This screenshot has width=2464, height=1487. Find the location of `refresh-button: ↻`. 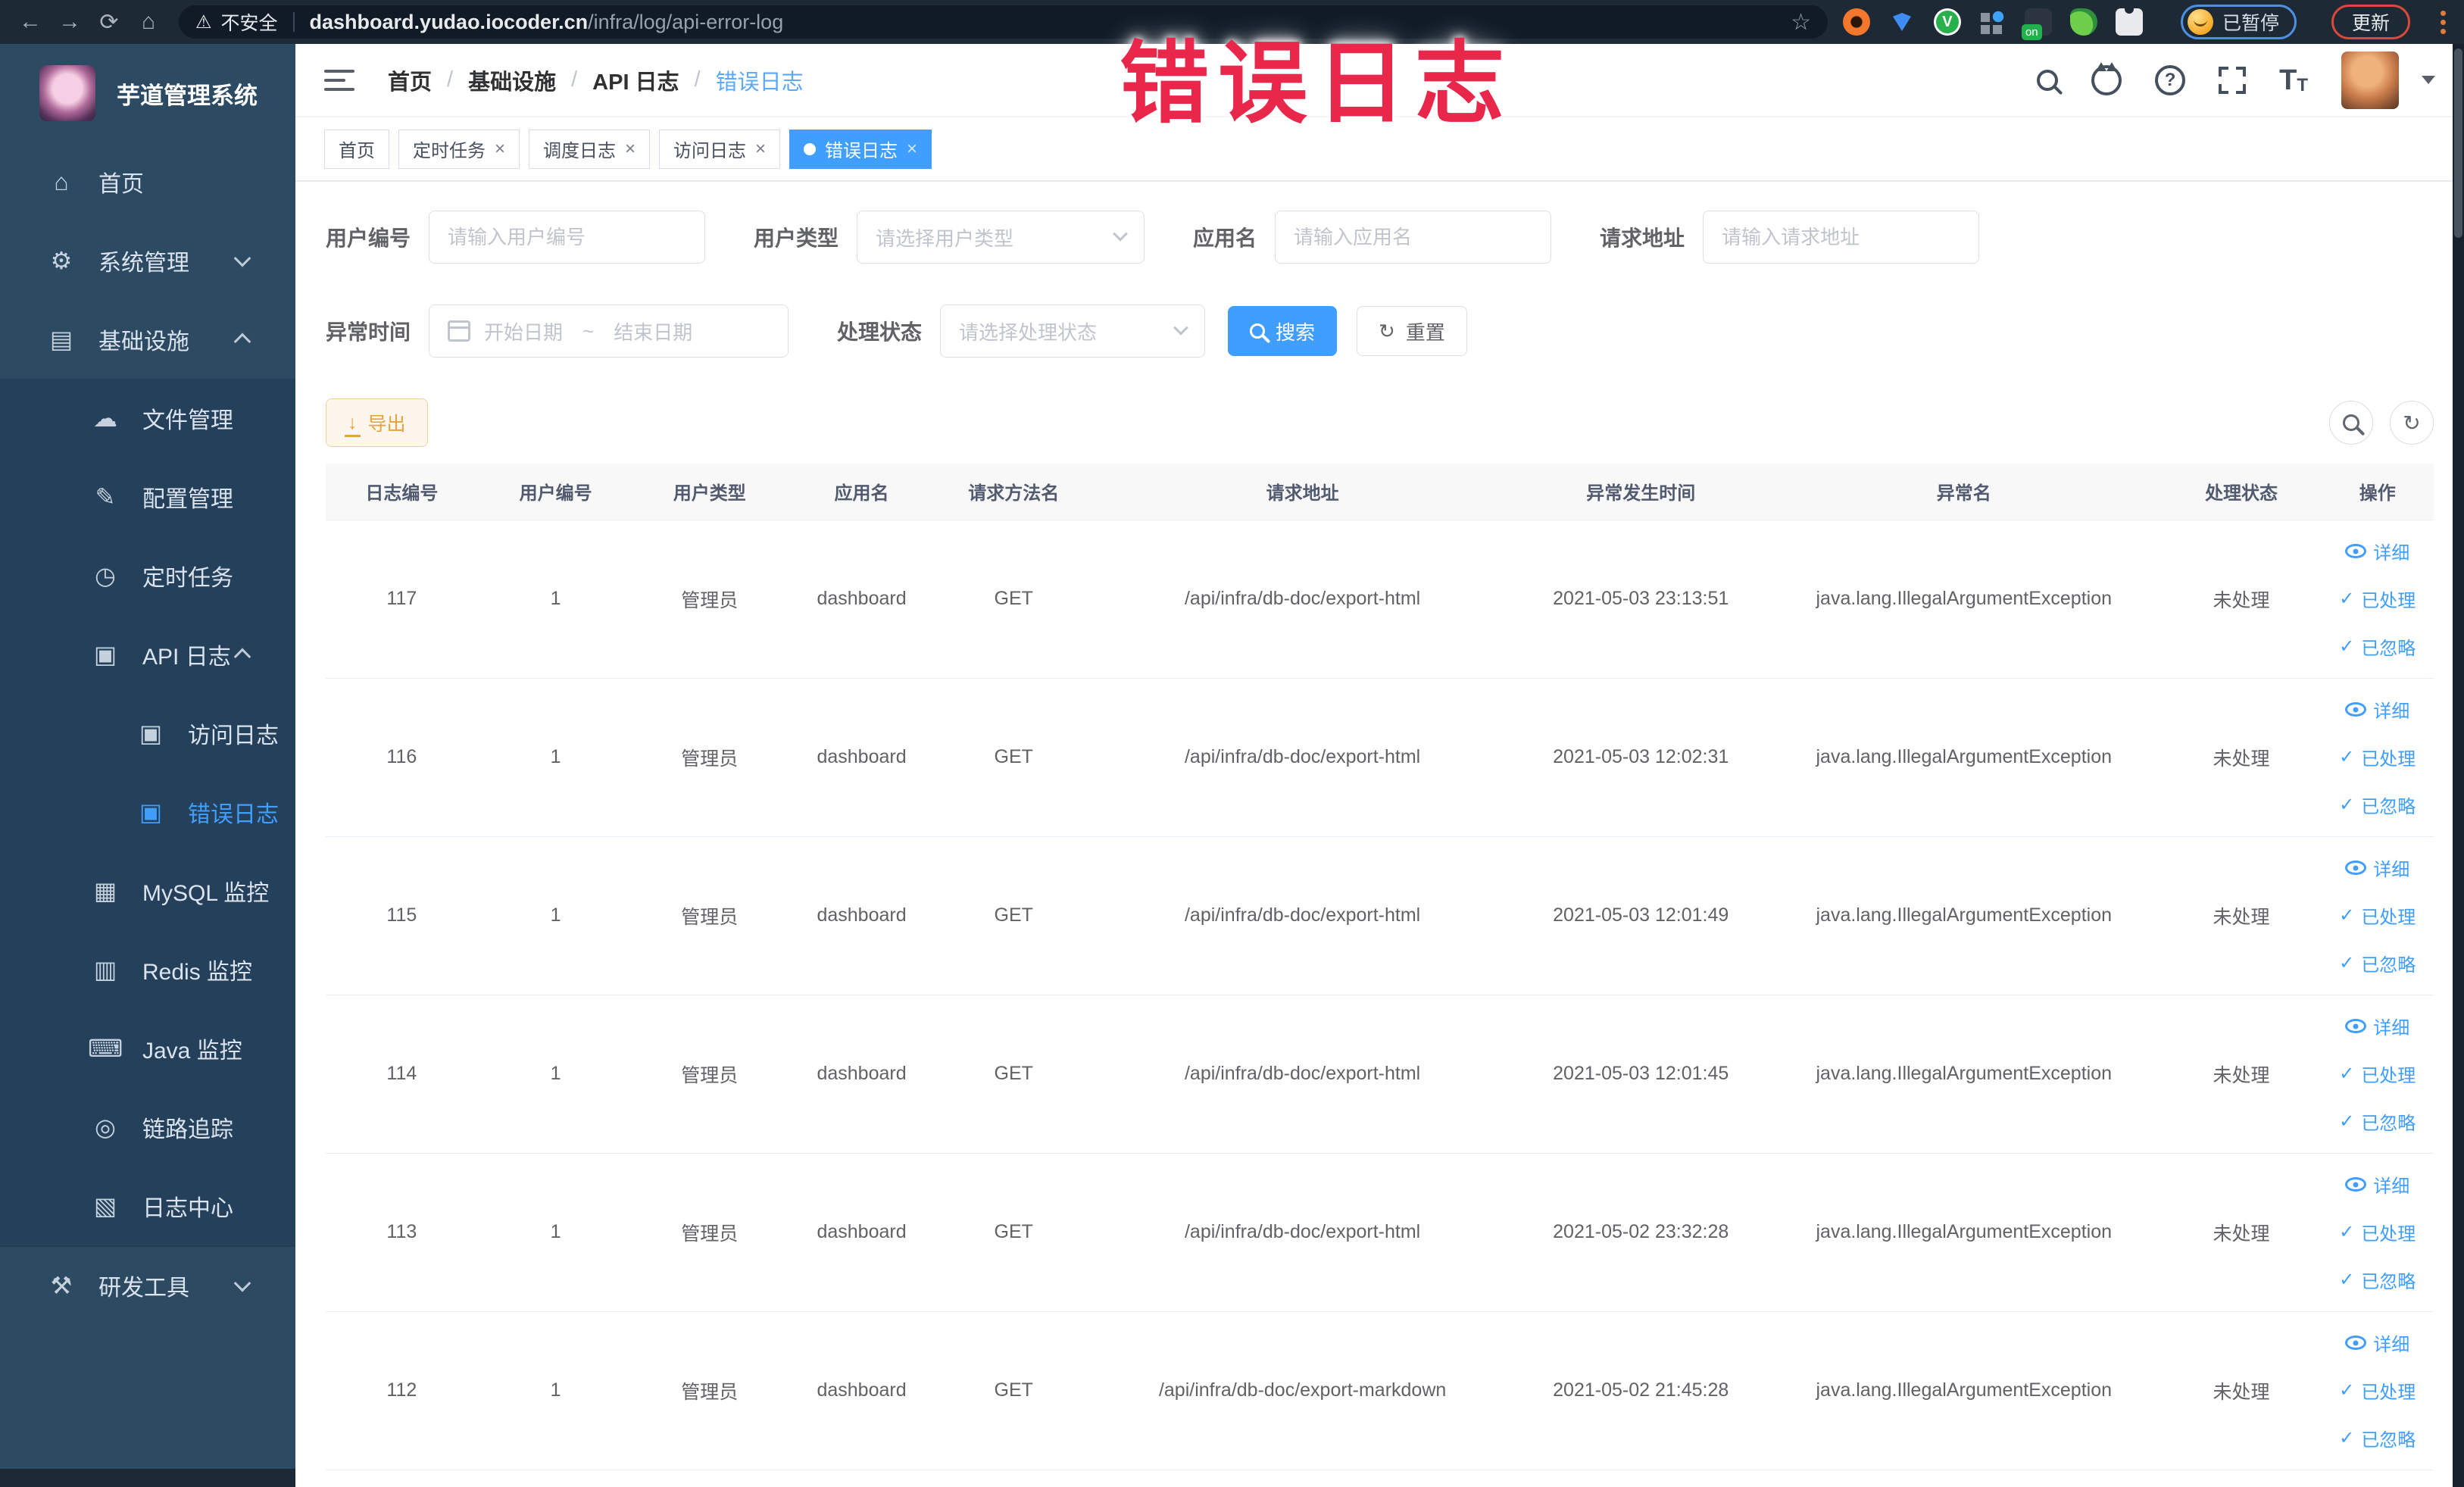

refresh-button: ↻ is located at coordinates (2412, 423).